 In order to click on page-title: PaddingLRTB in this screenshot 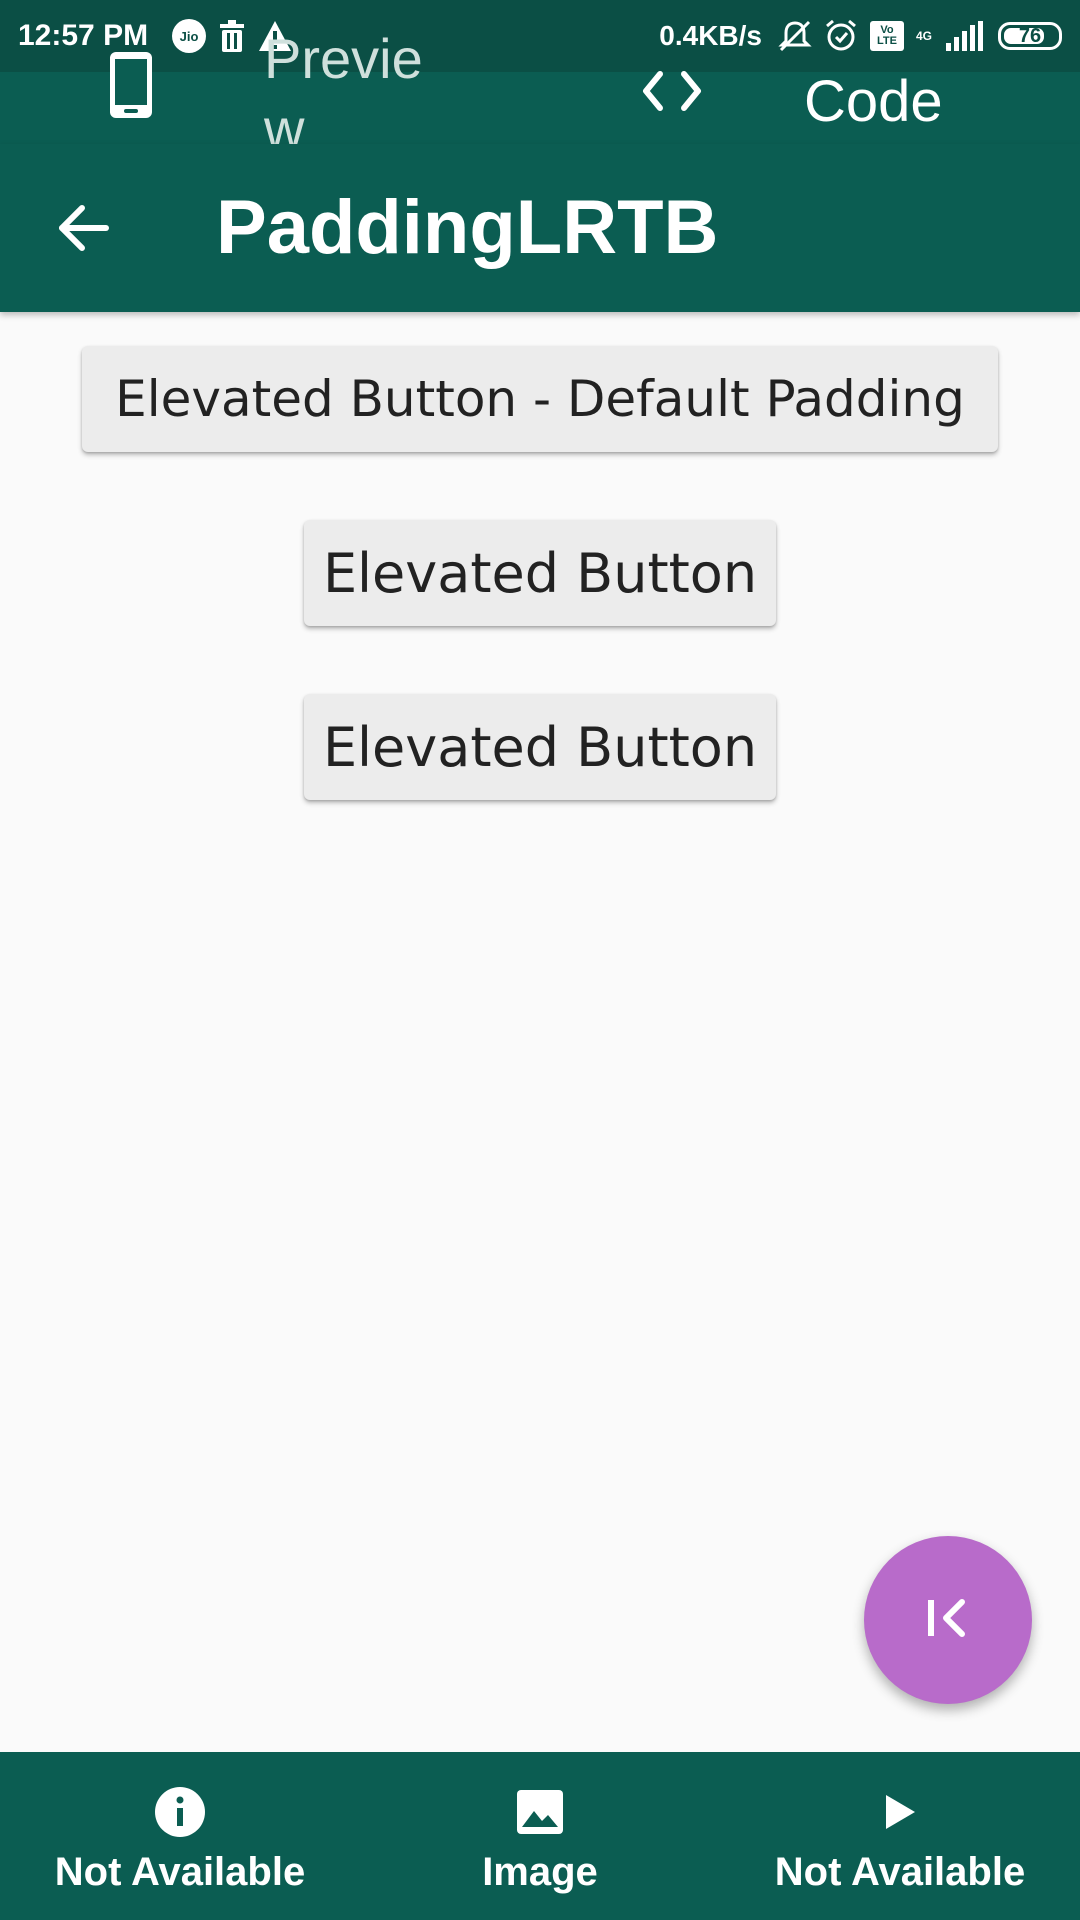, I will do `click(467, 227)`.